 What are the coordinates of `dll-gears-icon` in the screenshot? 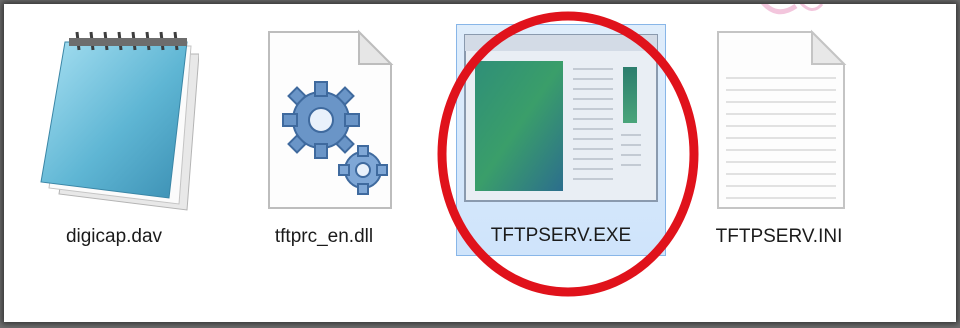 It's located at (331, 119).